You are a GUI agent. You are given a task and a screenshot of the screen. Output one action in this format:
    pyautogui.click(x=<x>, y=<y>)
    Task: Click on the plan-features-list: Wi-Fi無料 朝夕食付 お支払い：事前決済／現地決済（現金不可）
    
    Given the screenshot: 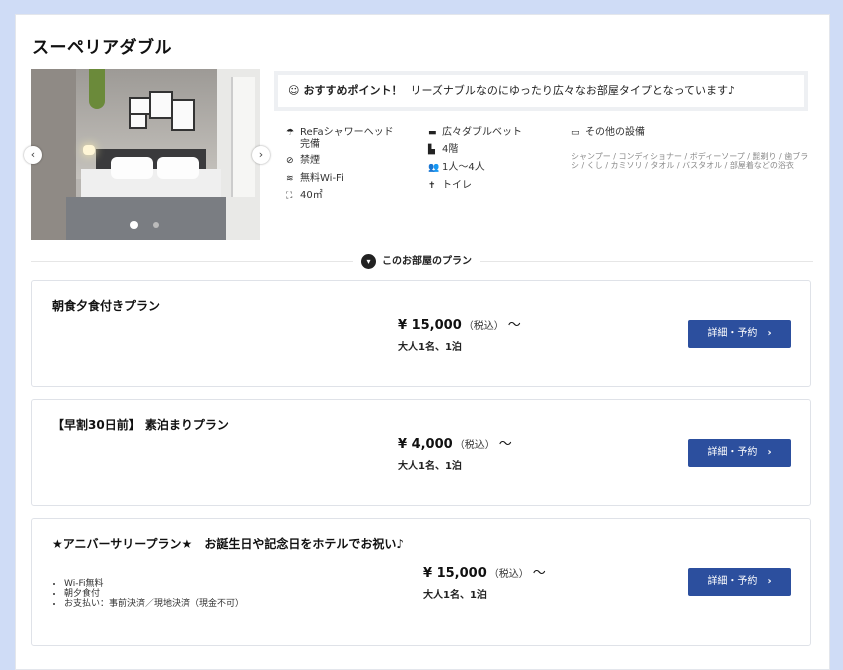 What is the action you would take?
    pyautogui.click(x=148, y=594)
    